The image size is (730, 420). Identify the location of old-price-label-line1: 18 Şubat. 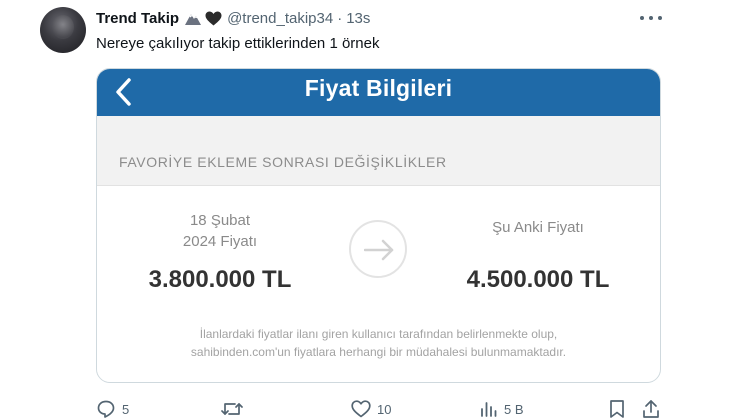
(220, 220).